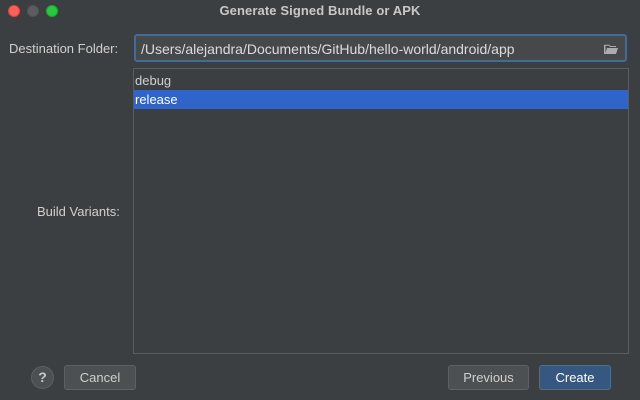 The height and width of the screenshot is (400, 640). I want to click on title-bar: Generate Signed Bundle or APK, so click(320, 11).